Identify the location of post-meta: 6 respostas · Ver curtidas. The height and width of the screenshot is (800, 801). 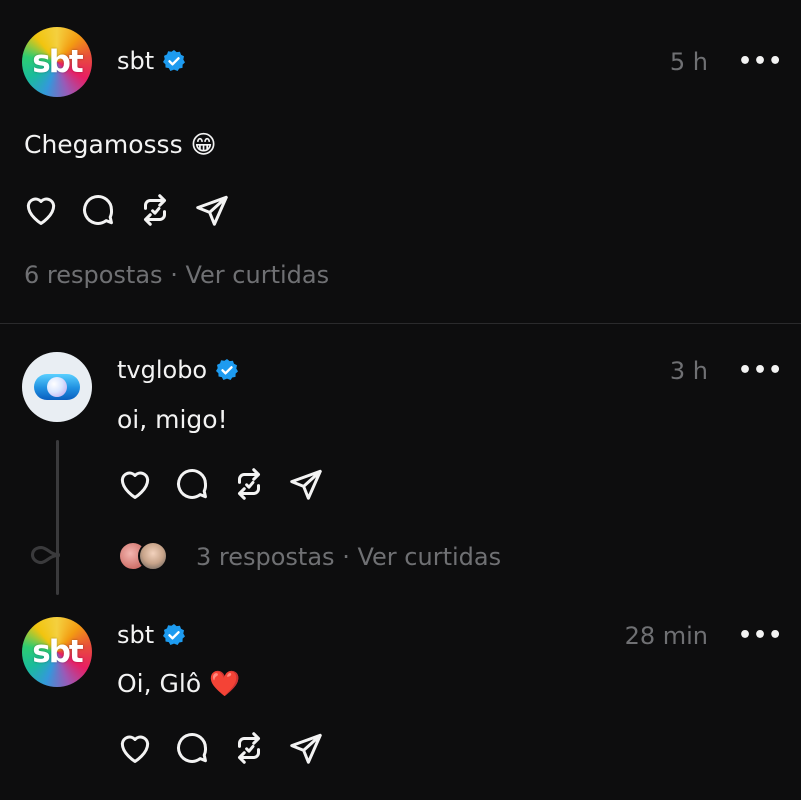
(176, 275).